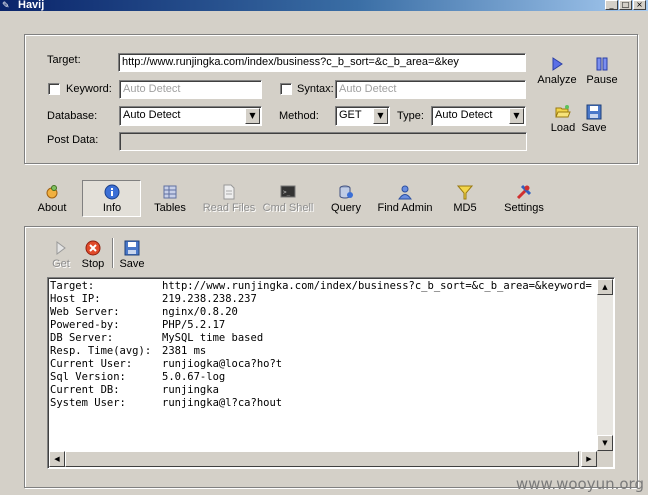 The height and width of the screenshot is (495, 648). I want to click on output-value: runjingka@l?ca?hout, so click(222, 403).